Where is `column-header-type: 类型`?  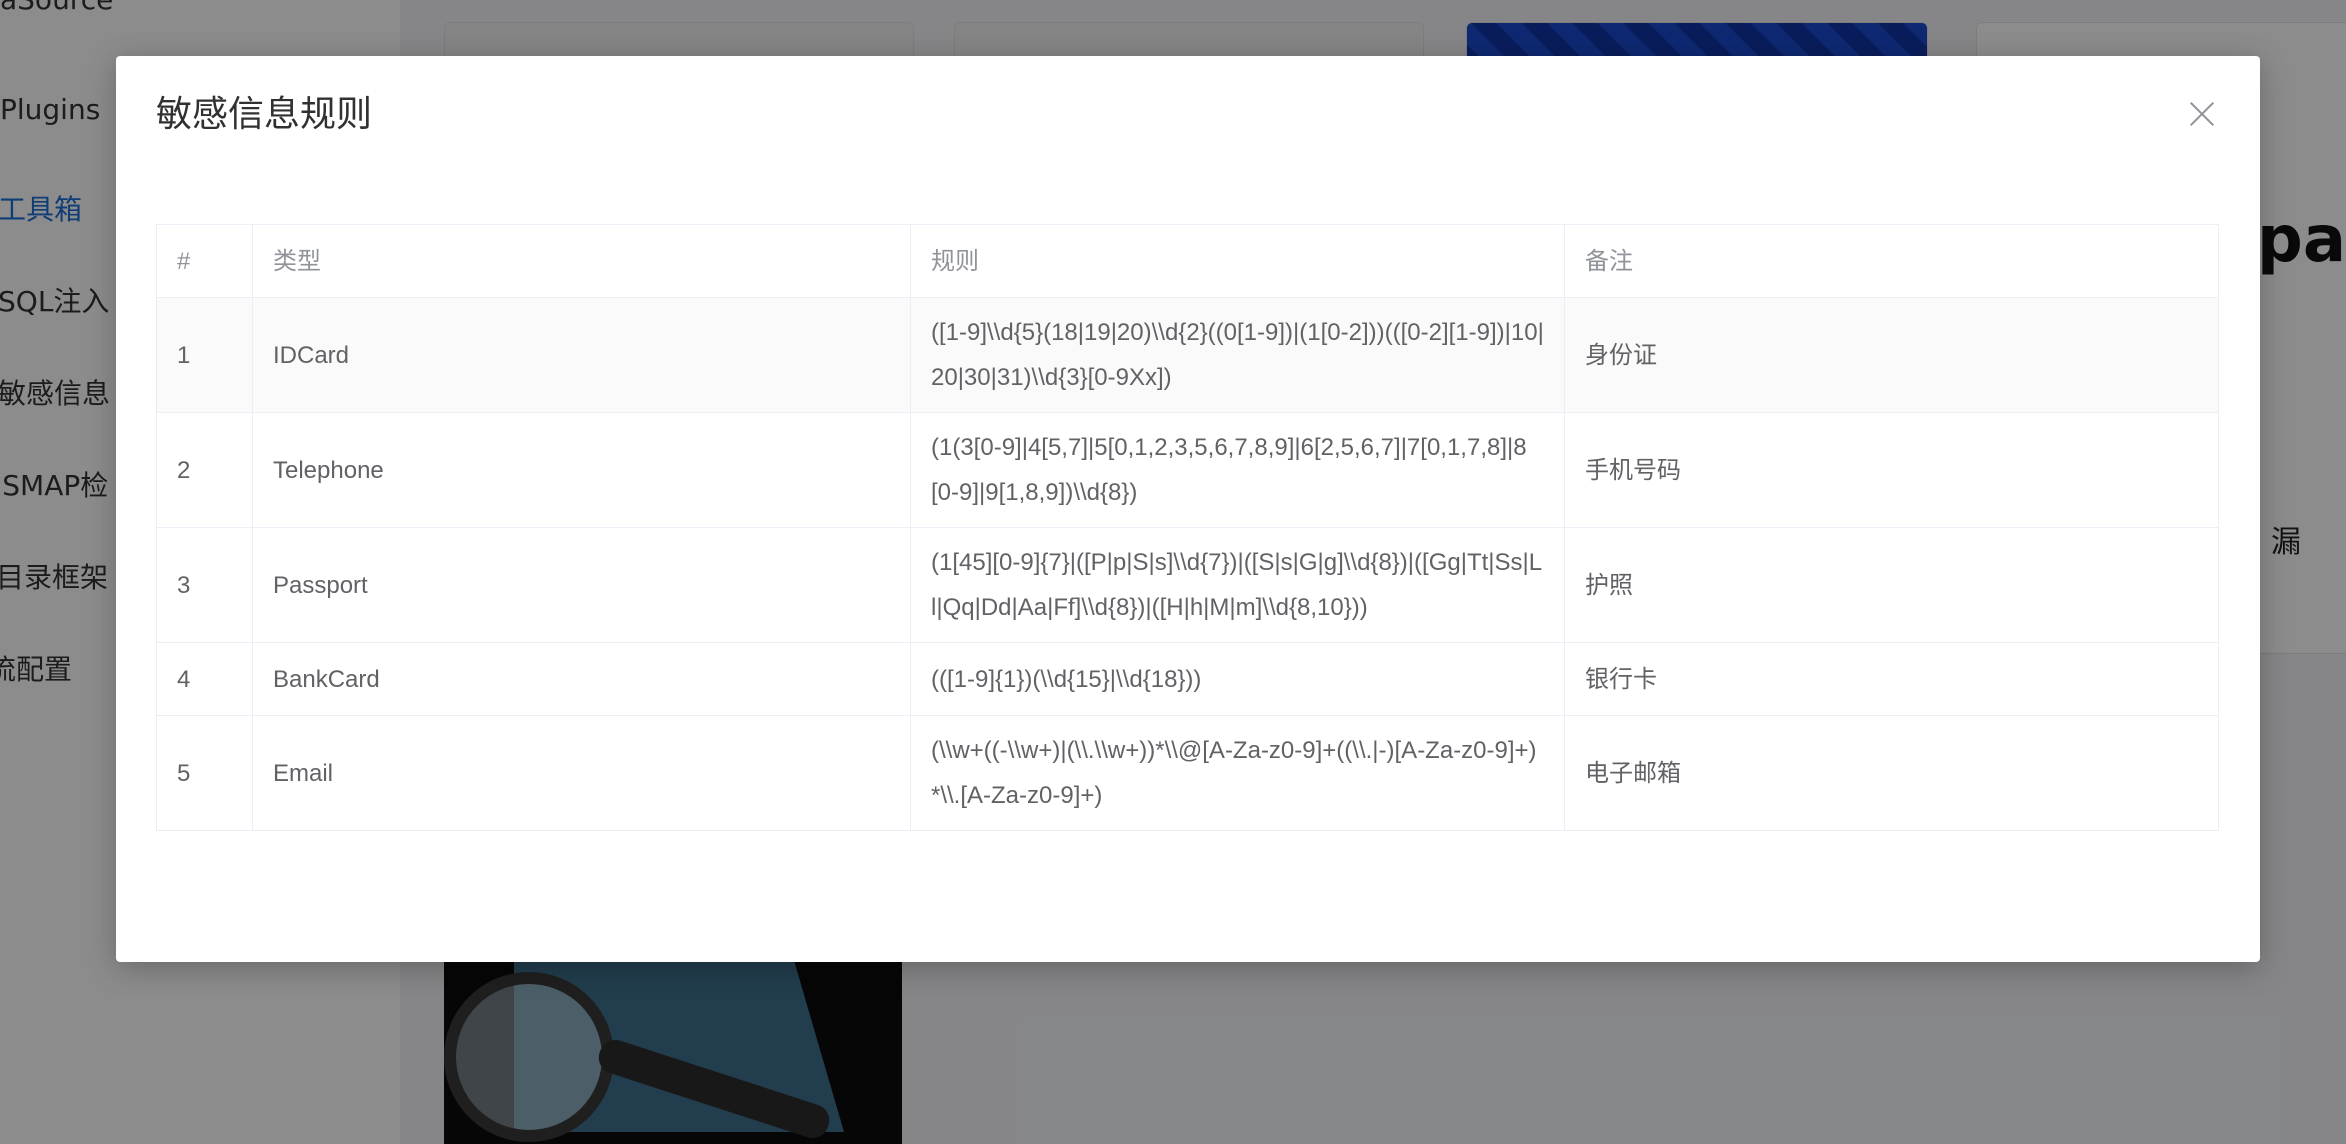
column-header-type: 类型 is located at coordinates (581, 261).